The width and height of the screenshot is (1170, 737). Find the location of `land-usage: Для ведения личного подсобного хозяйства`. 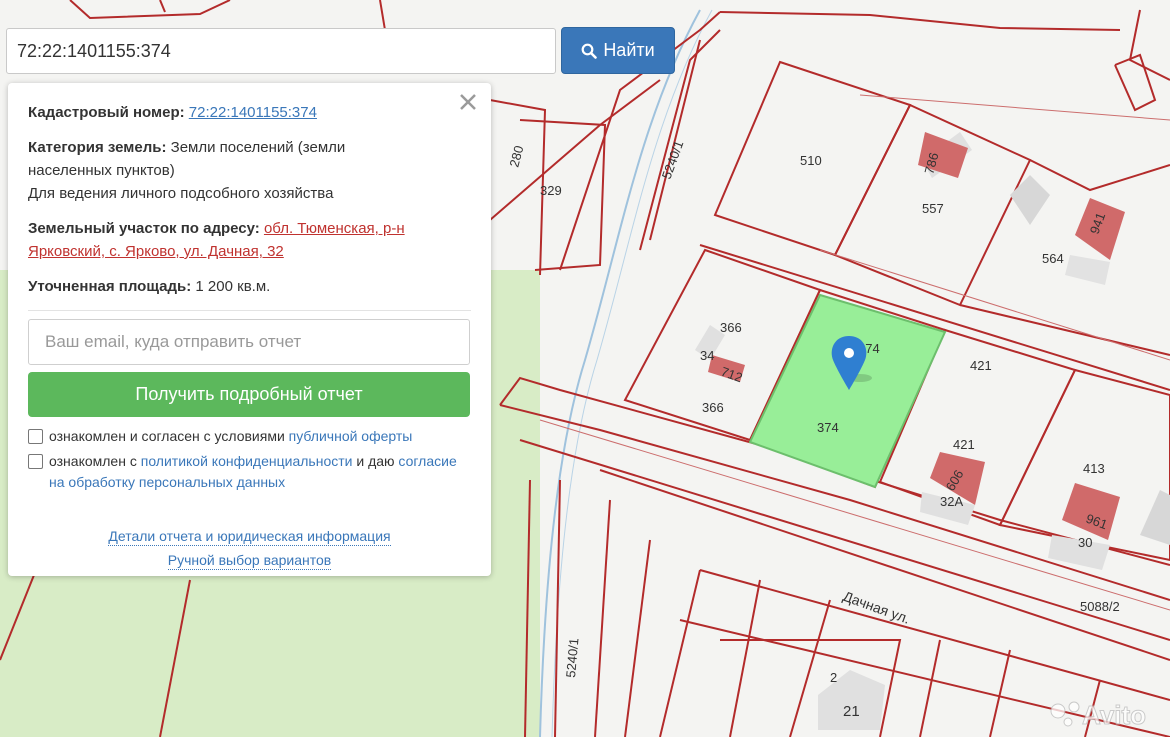

land-usage: Для ведения личного подсобного хозяйства is located at coordinates (181, 193).